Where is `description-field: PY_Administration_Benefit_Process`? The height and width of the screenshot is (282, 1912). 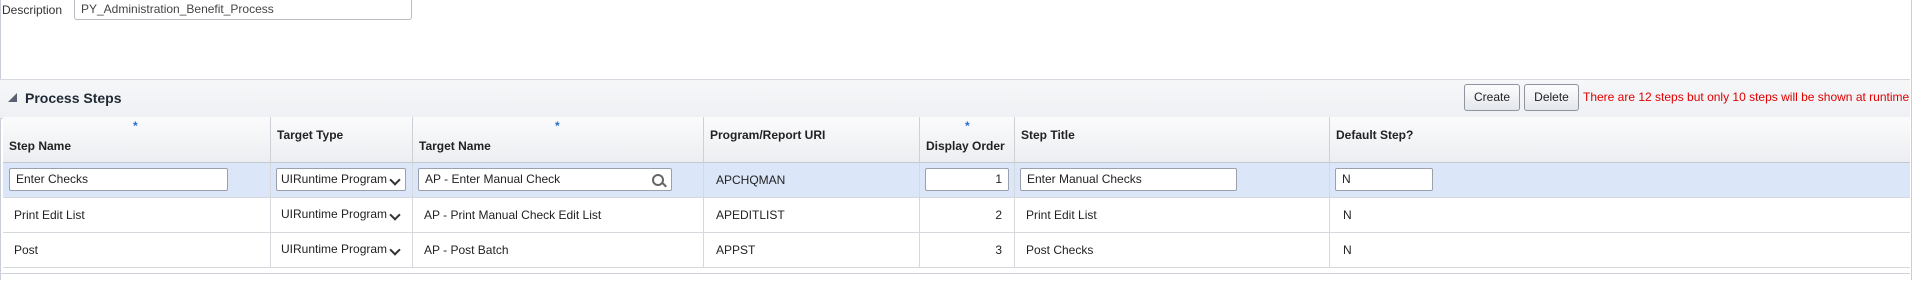
description-field: PY_Administration_Benefit_Process is located at coordinates (243, 10).